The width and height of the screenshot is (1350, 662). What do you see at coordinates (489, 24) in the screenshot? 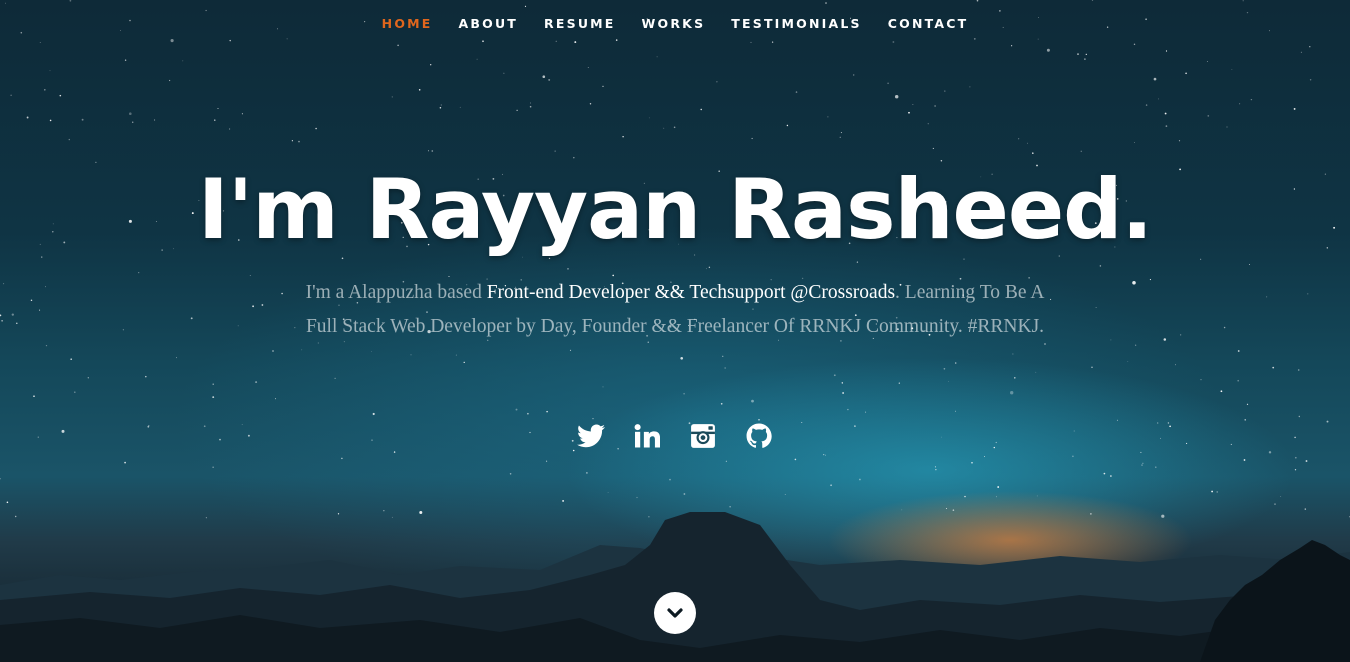
I see `nav-item-about: ABOUT` at bounding box center [489, 24].